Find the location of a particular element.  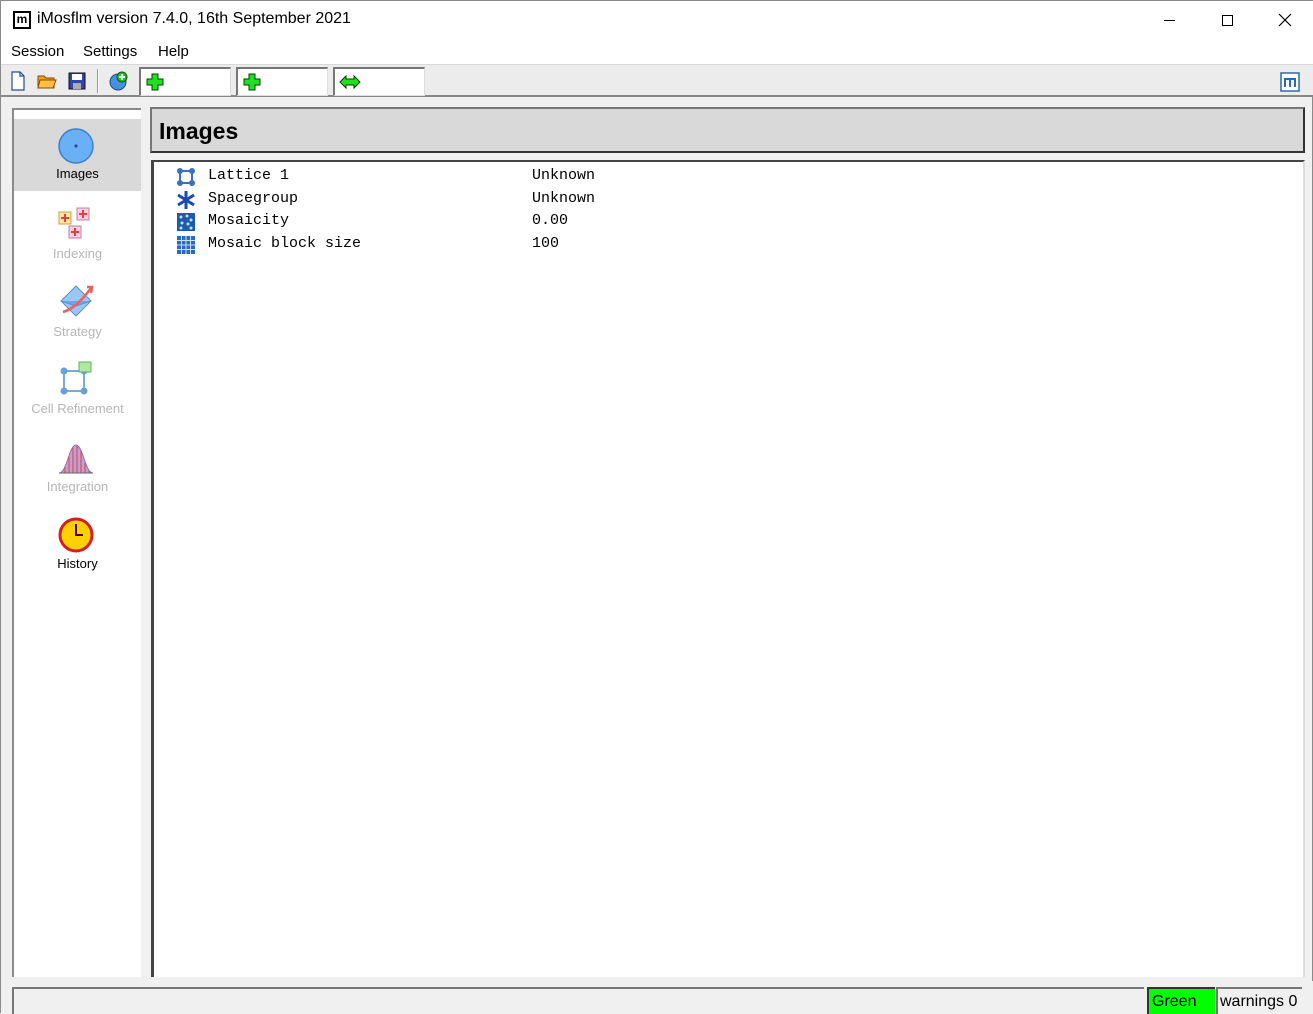

mosflm-logo-icon is located at coordinates (1290, 82).